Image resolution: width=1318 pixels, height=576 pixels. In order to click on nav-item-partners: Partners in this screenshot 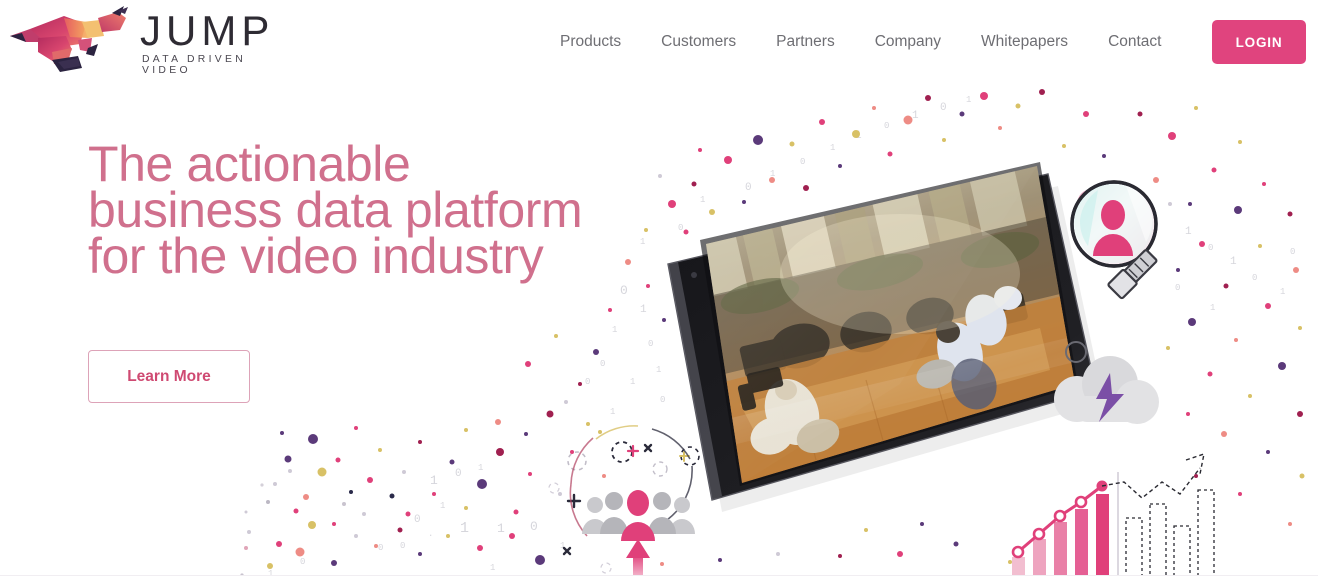, I will do `click(805, 42)`.